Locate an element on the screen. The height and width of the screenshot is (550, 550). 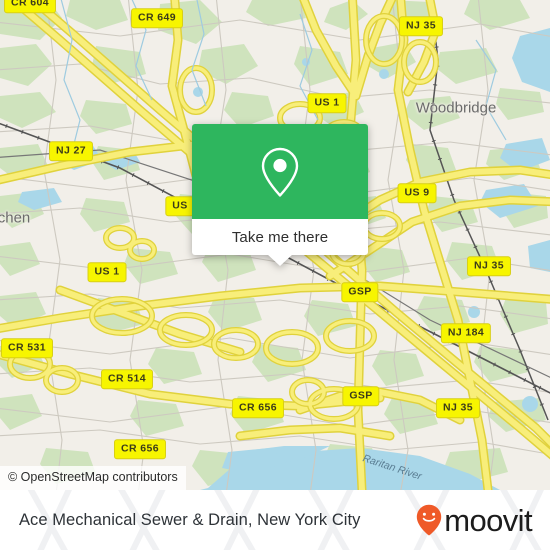
map-pin-icon is located at coordinates (280, 172).